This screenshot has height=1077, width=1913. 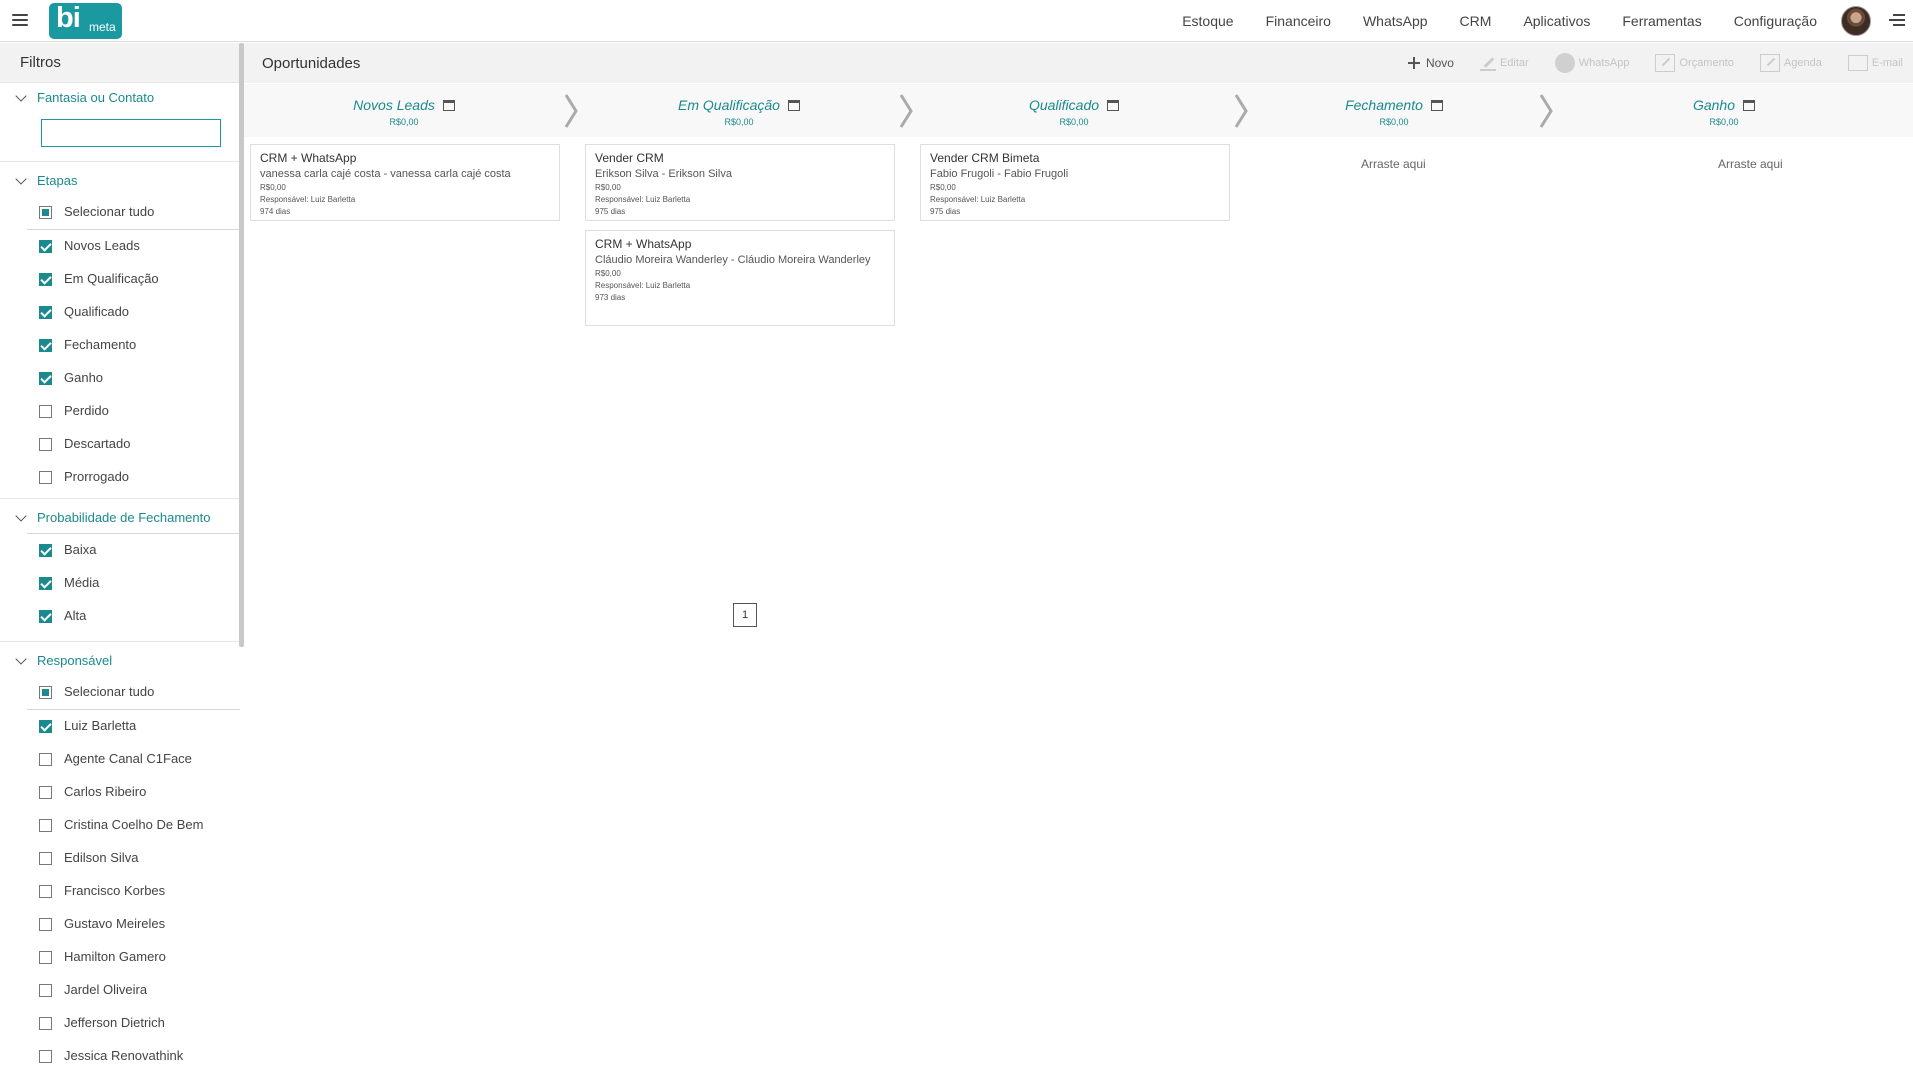 What do you see at coordinates (1207, 21) in the screenshot?
I see `nav-estoque: Estoque` at bounding box center [1207, 21].